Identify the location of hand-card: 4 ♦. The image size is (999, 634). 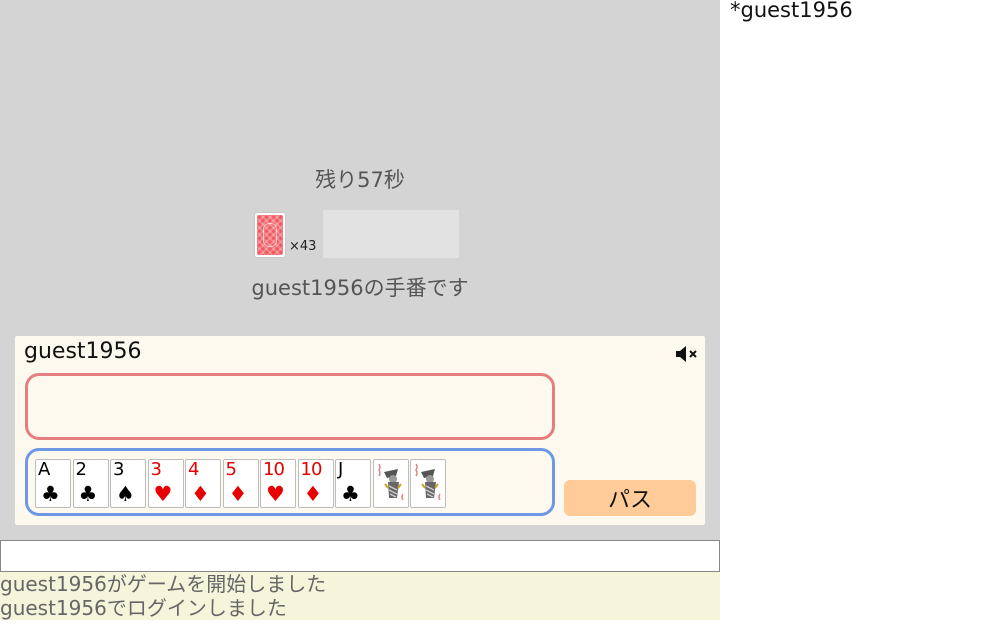
(203, 483).